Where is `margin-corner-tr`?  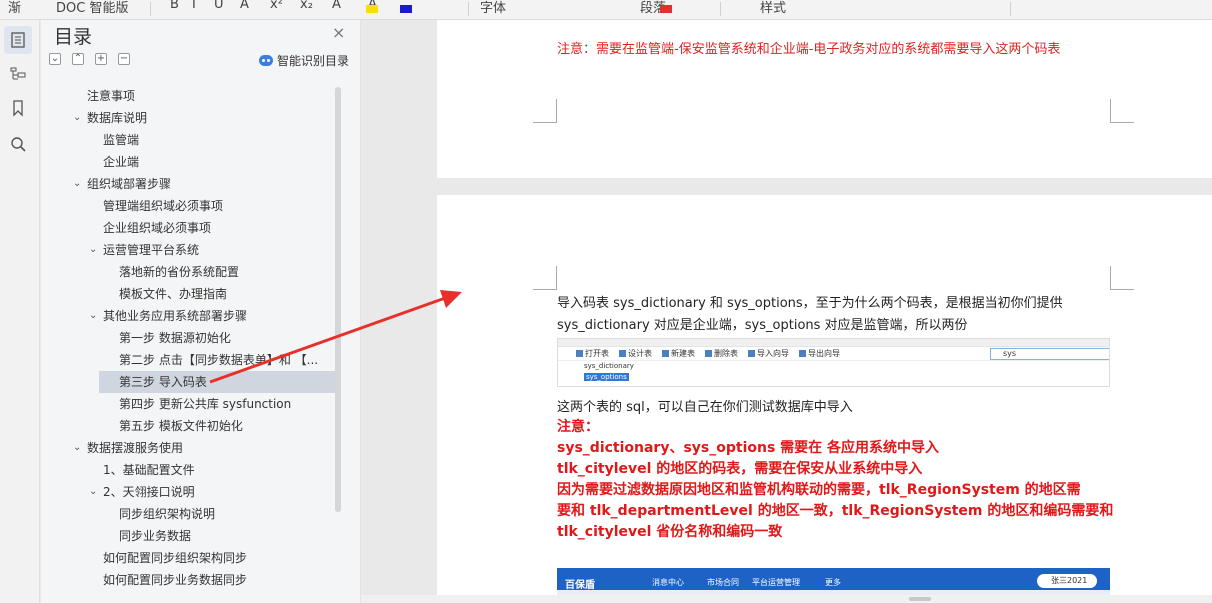 margin-corner-tr is located at coordinates (1122, 111).